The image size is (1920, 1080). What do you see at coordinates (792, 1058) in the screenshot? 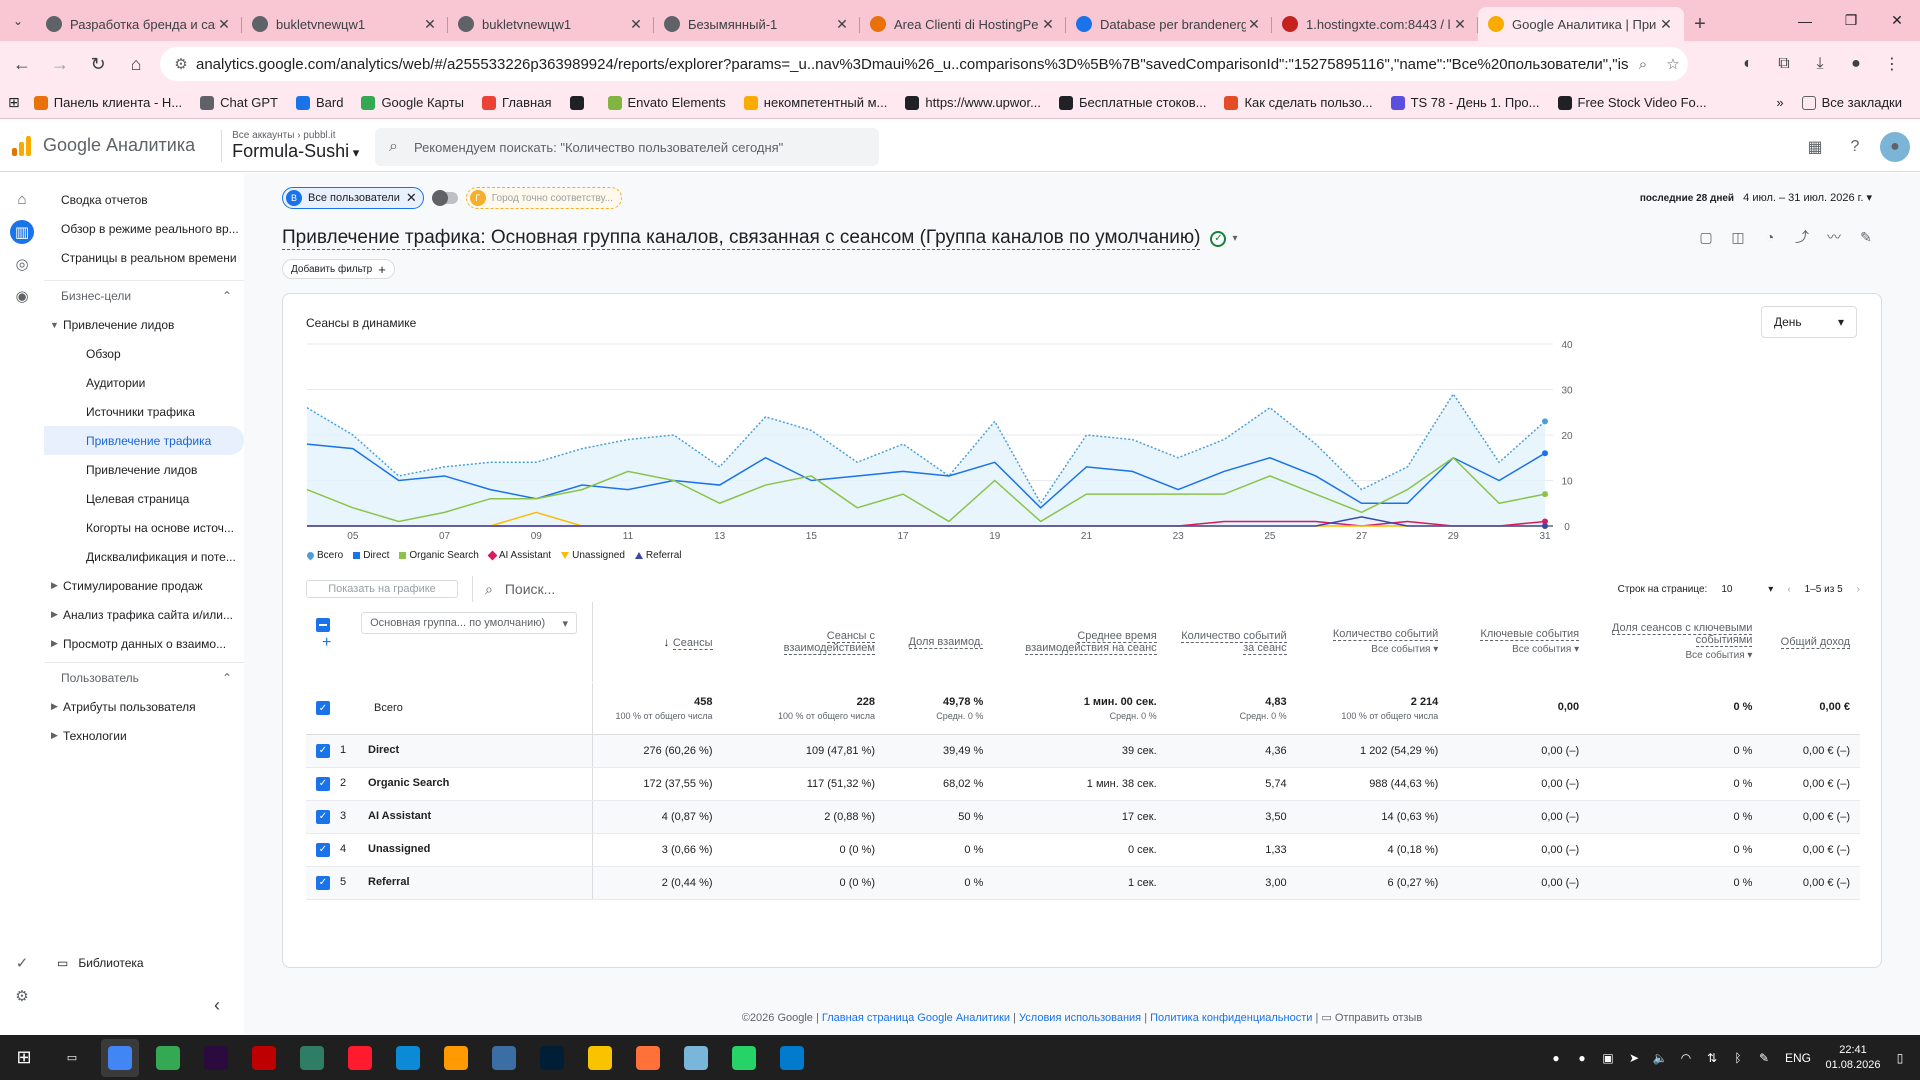
I see `taskbar-app-vscode` at bounding box center [792, 1058].